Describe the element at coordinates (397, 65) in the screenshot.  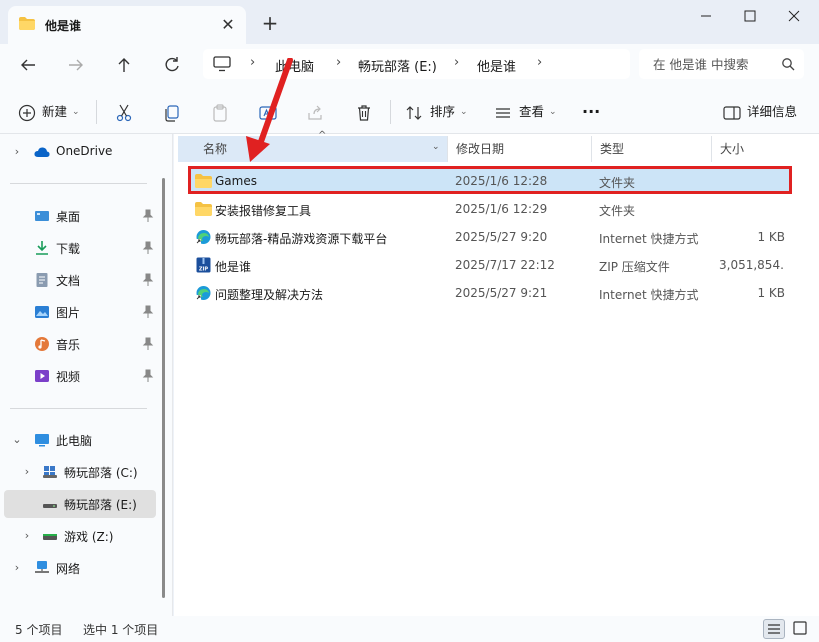
I see `breadcrumb-drive-e: 畅玩部落 (E:)` at that location.